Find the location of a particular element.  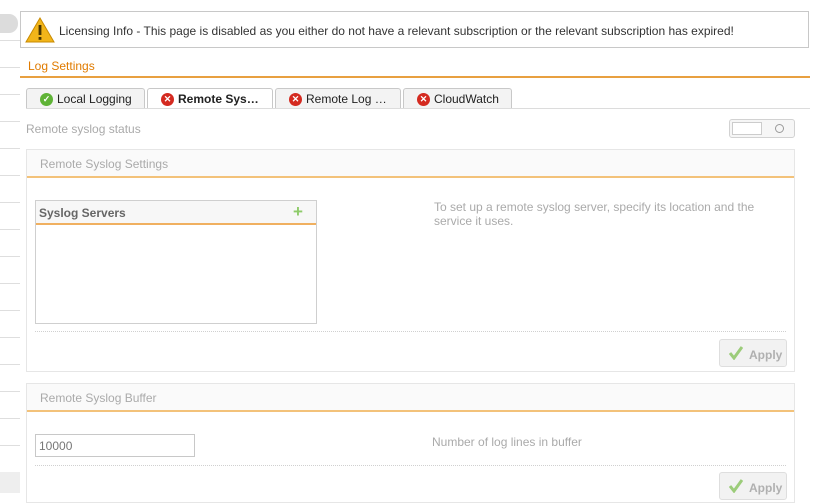

panel-header: Remote Syslog Settings is located at coordinates (410, 164).